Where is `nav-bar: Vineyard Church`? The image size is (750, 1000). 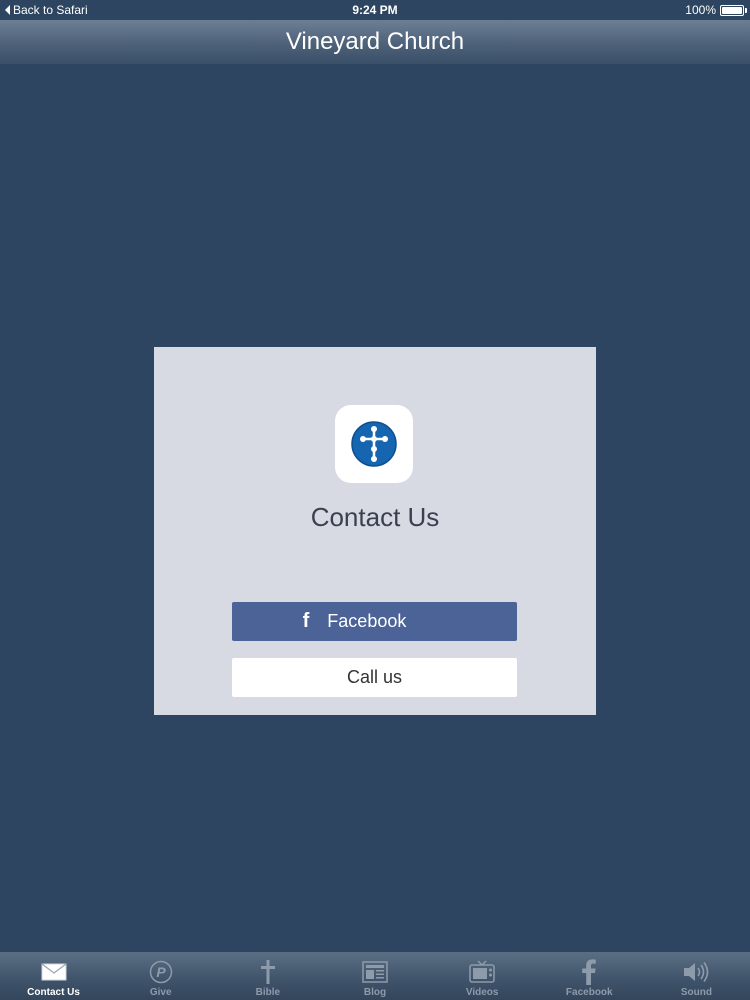 nav-bar: Vineyard Church is located at coordinates (375, 42).